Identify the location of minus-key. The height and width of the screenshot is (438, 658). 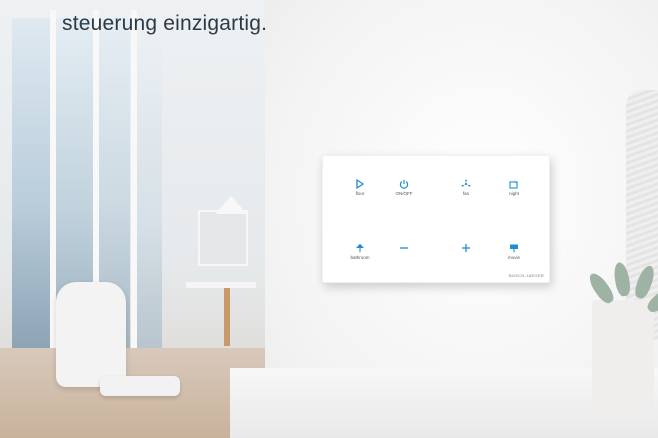
(404, 248).